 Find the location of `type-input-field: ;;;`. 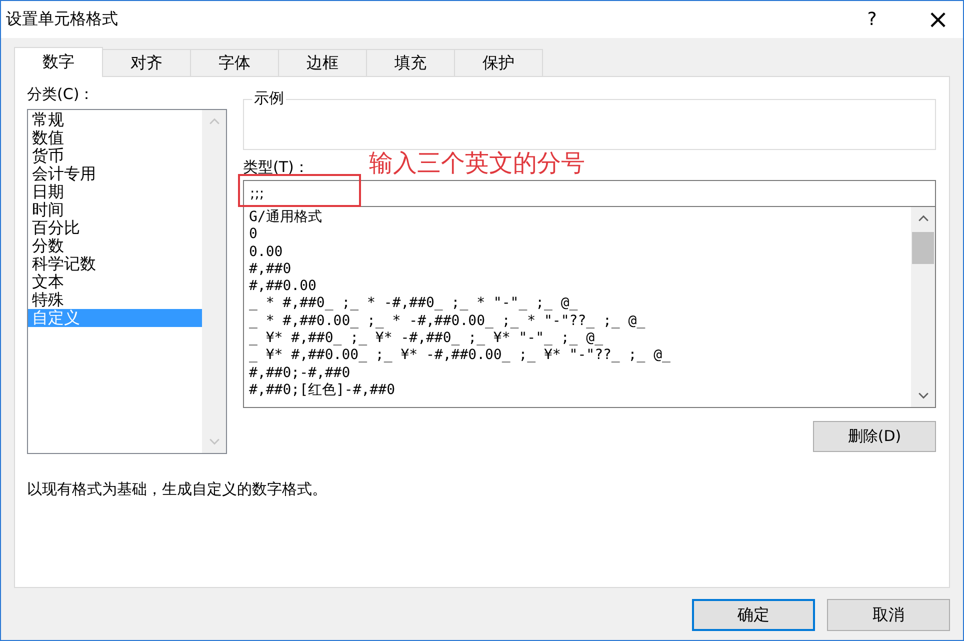

type-input-field: ;;; is located at coordinates (589, 193).